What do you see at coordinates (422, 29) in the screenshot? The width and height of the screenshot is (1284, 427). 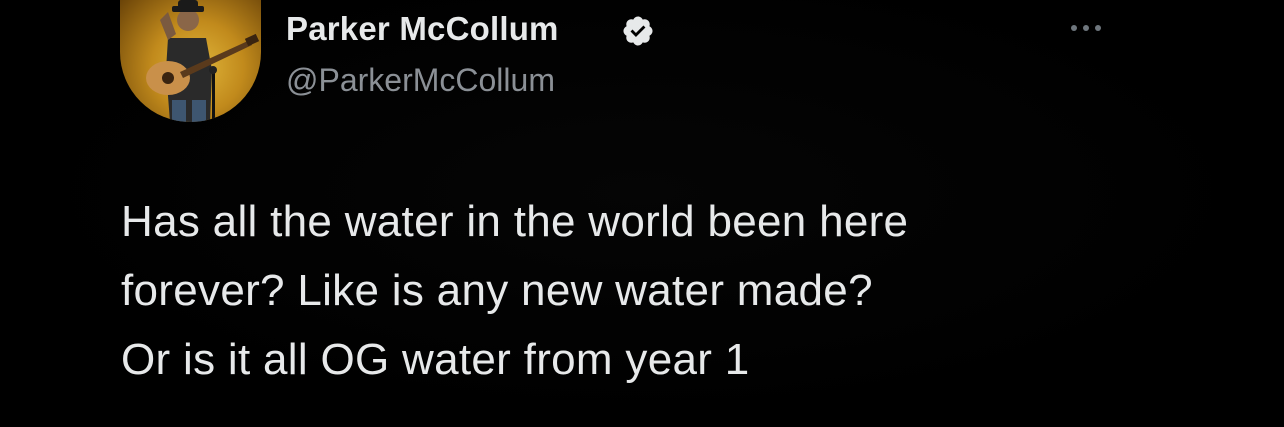 I see `author-display-name: Parker McCollum` at bounding box center [422, 29].